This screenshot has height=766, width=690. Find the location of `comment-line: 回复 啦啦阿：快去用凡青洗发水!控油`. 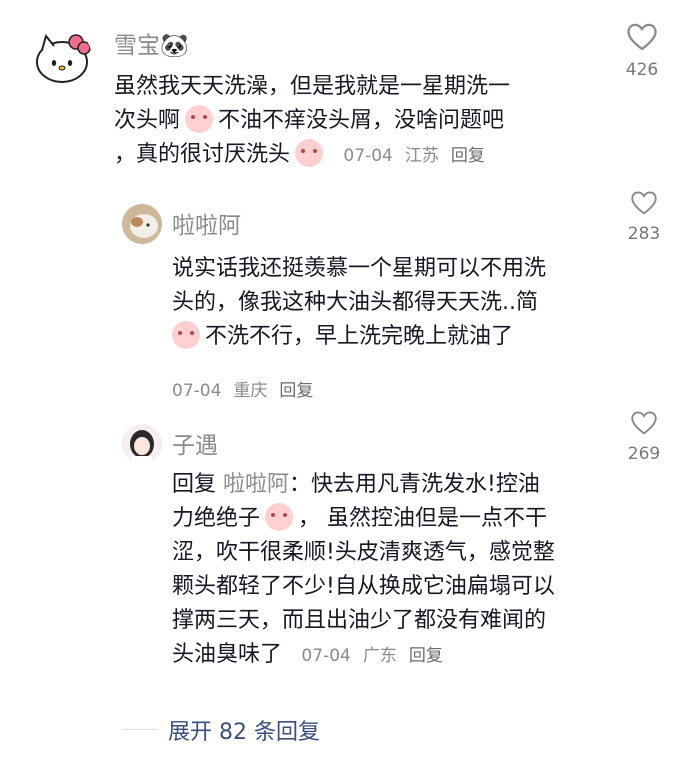

comment-line: 回复 啦啦阿：快去用凡青洗发水!控油 is located at coordinates (387, 485).